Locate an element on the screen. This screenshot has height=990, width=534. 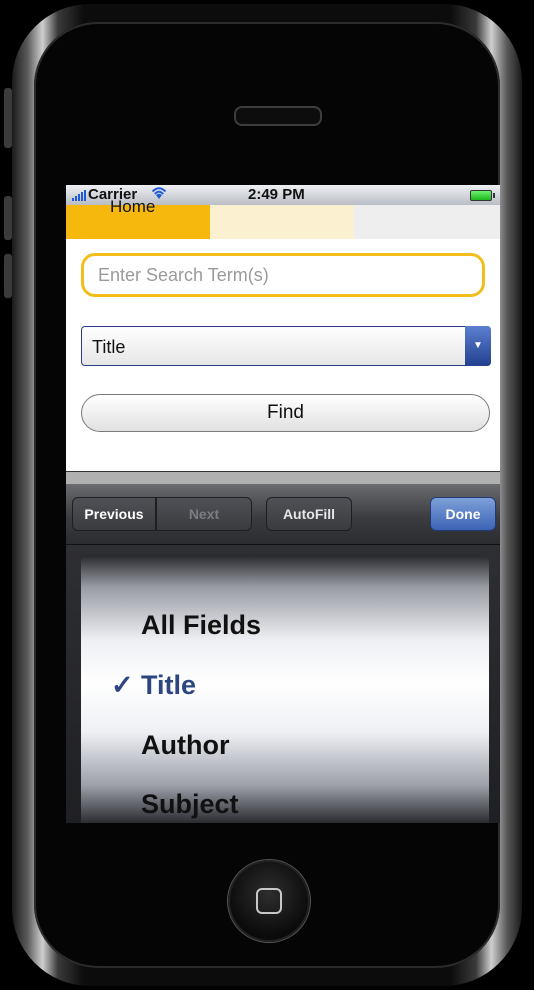
tab-home: Home is located at coordinates (138, 218).